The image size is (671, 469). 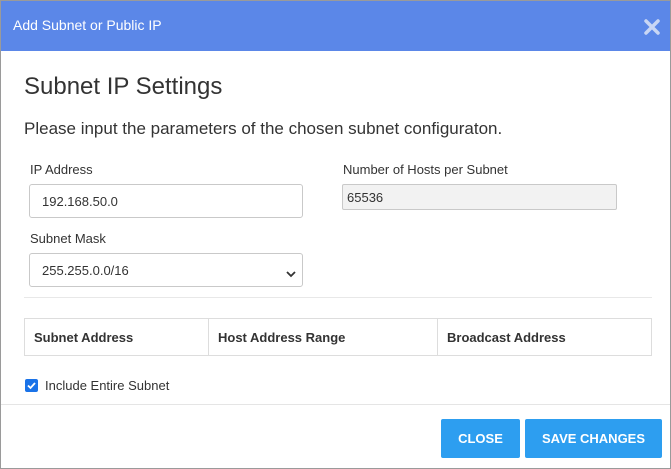 I want to click on checkmark-icon, so click(x=31, y=386).